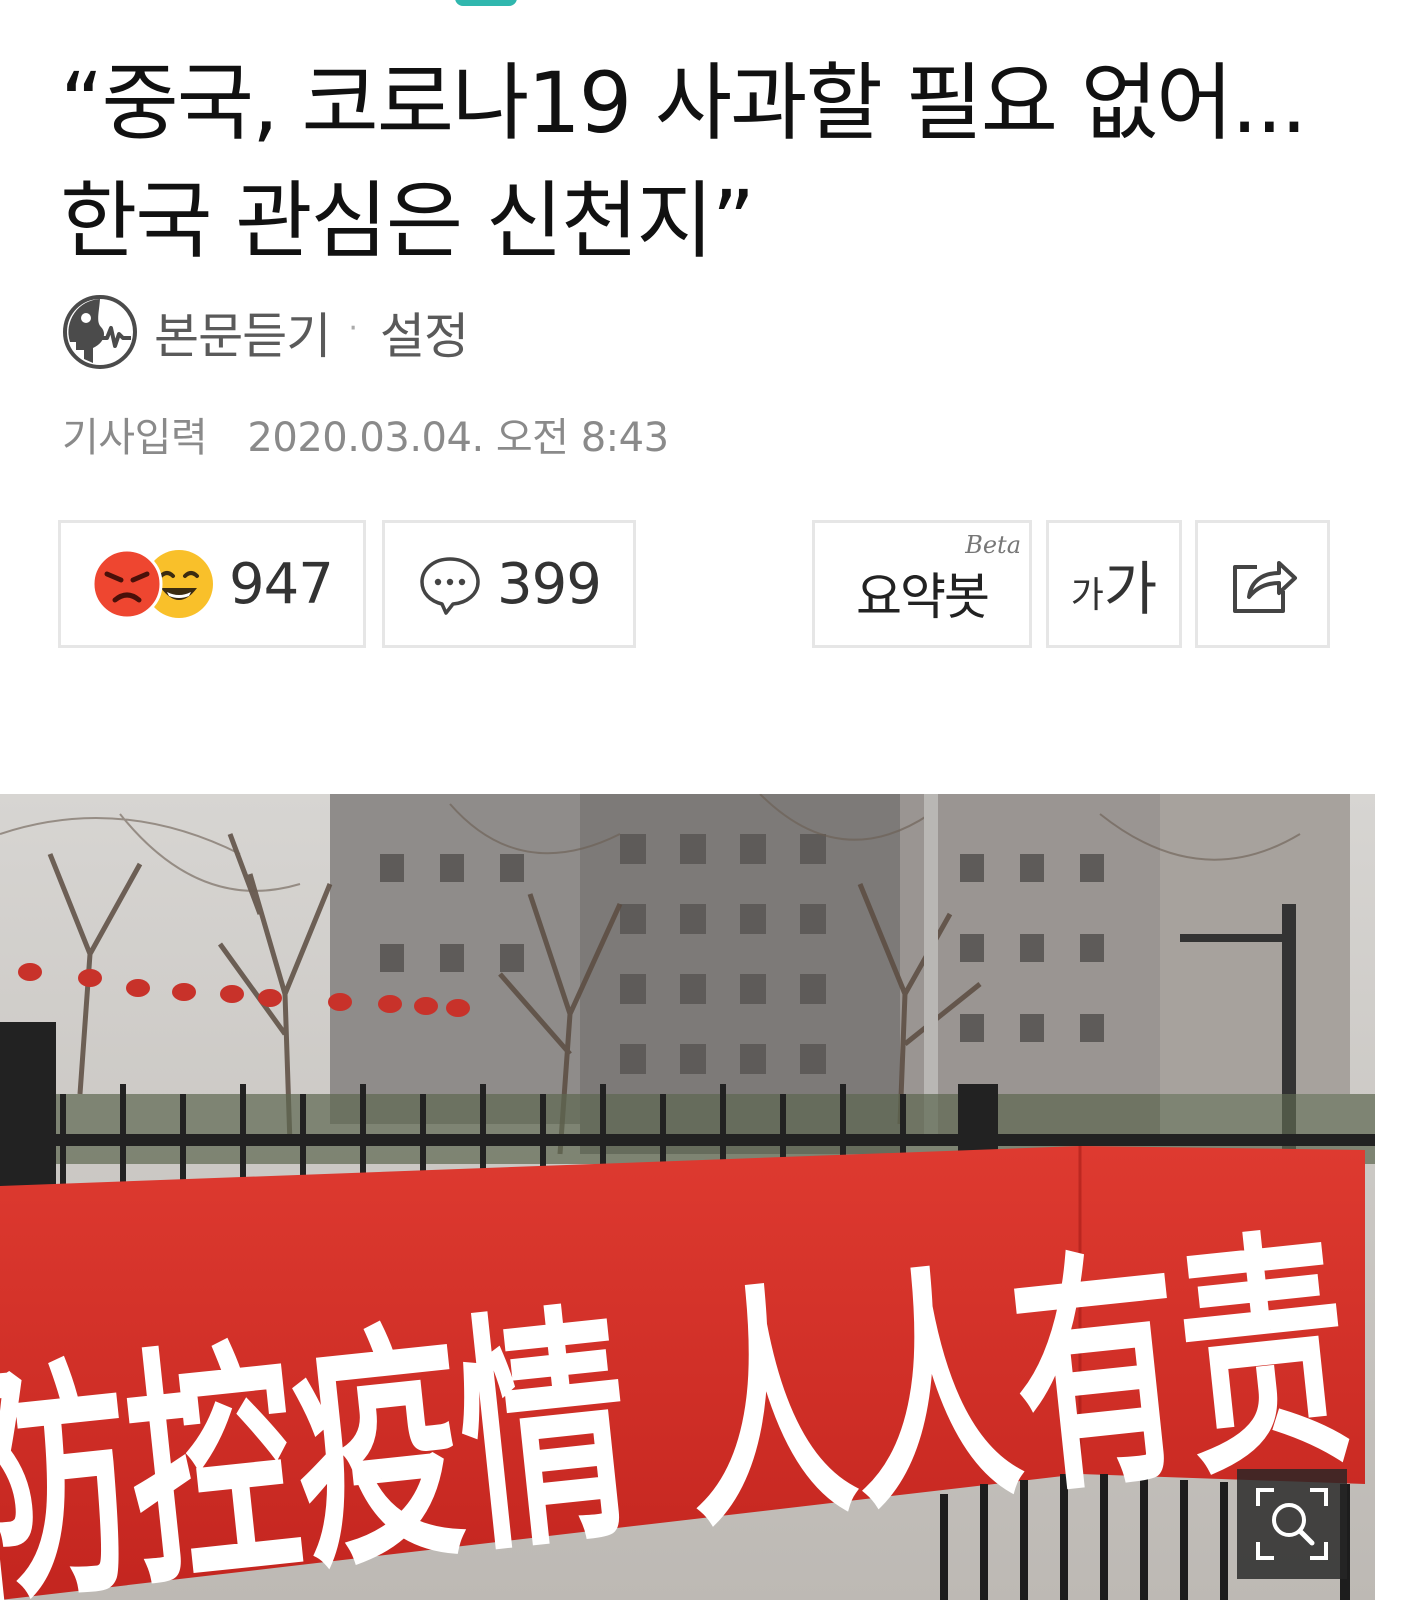  What do you see at coordinates (993, 545) in the screenshot?
I see `beta-badge: Beta` at bounding box center [993, 545].